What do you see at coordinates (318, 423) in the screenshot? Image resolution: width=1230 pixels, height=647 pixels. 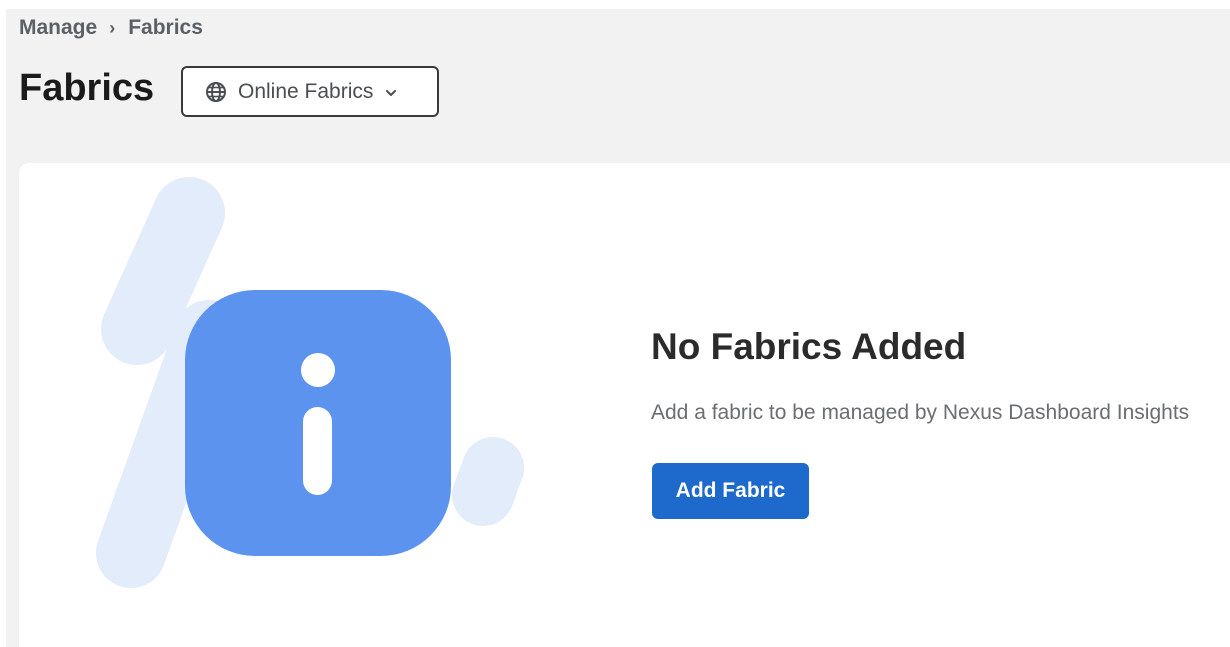 I see `info-icon` at bounding box center [318, 423].